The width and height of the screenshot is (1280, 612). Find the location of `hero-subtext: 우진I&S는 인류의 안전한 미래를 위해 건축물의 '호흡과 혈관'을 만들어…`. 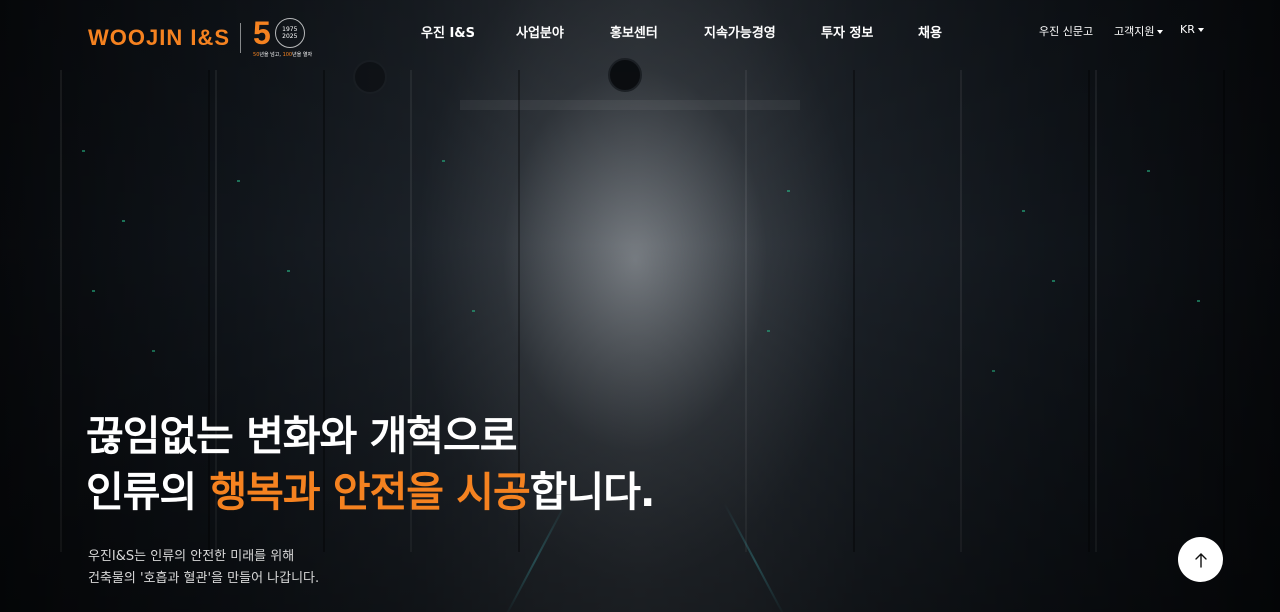

hero-subtext: 우진I&S는 인류의 안전한 미래를 위해 건축물의 '호흡과 혈관'을 만들어… is located at coordinates (203, 568).